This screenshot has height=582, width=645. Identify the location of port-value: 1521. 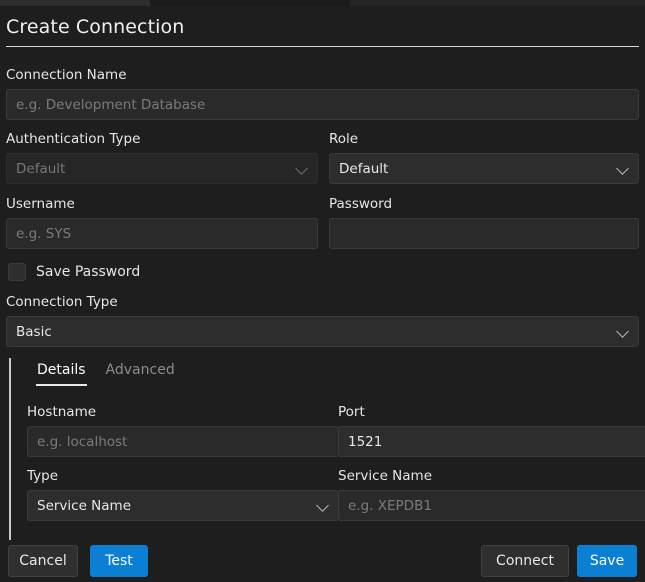
(365, 441).